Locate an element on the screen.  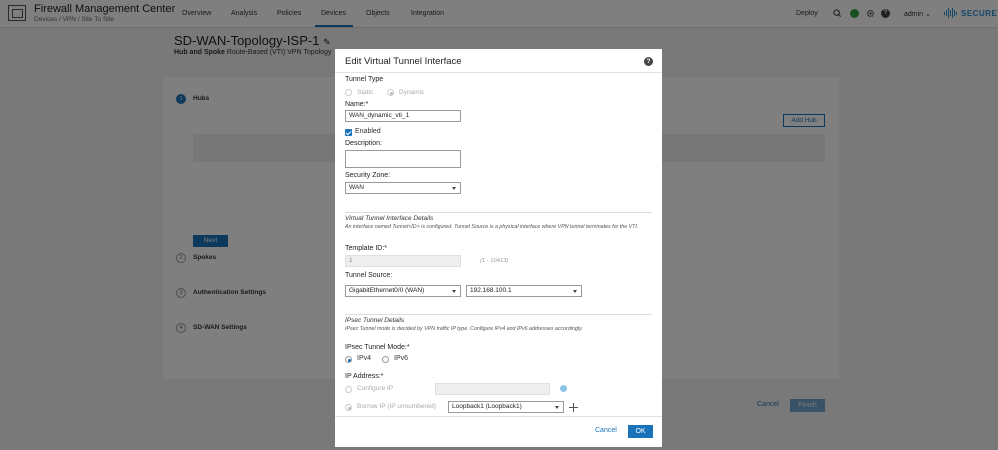
security-zone-value: WAN is located at coordinates (356, 187).